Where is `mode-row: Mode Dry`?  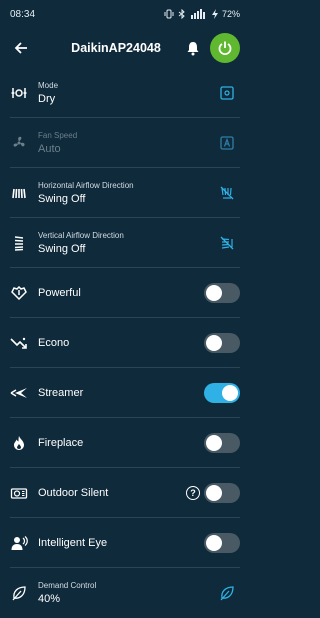
mode-row: Mode Dry is located at coordinates (125, 93).